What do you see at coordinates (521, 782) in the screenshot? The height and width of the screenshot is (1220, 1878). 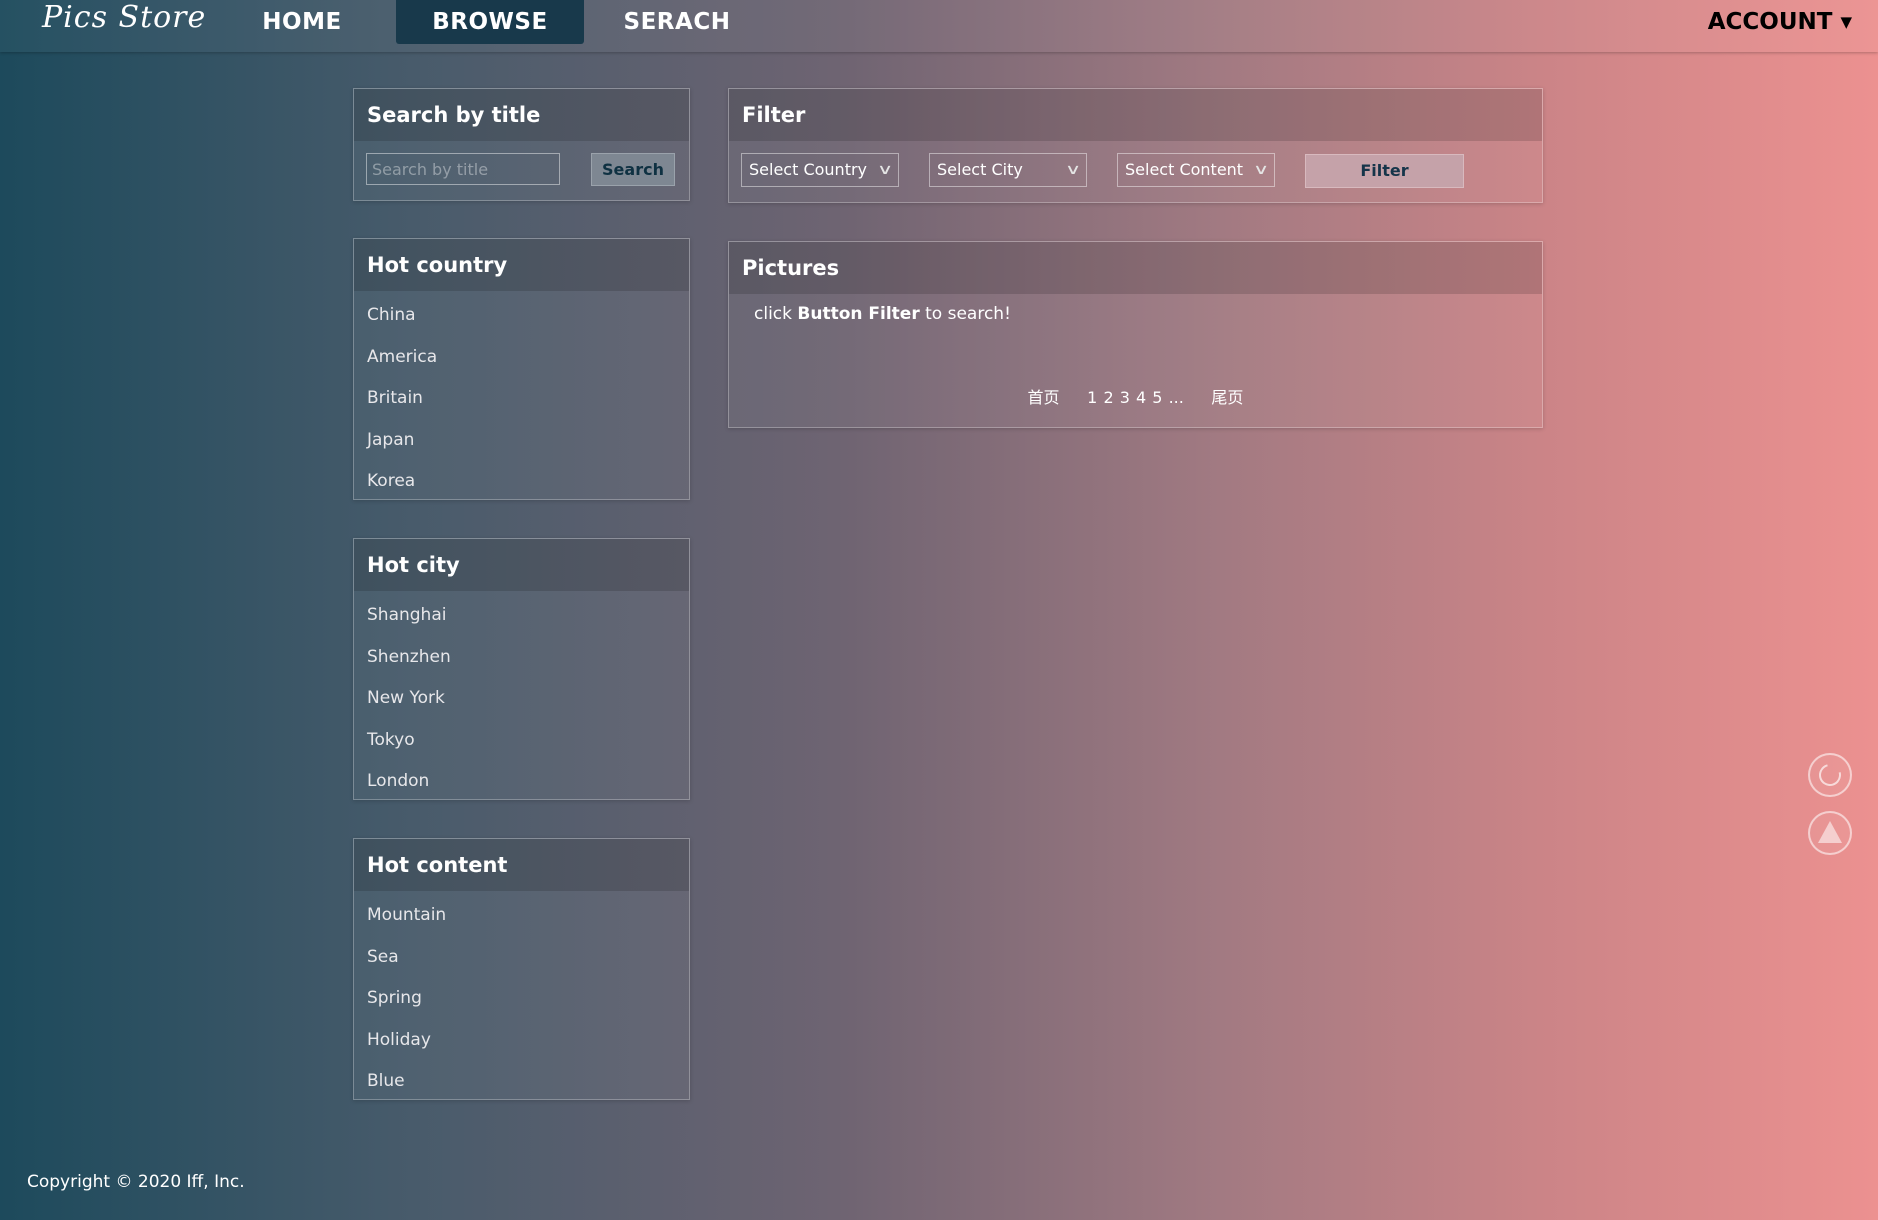 I see `list-item: London` at bounding box center [521, 782].